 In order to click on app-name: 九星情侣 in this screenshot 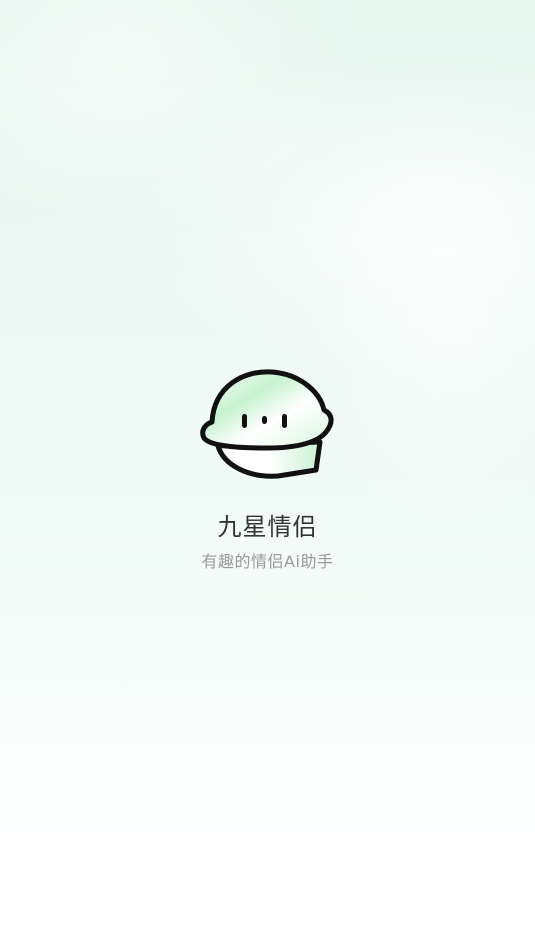, I will do `click(267, 527)`.